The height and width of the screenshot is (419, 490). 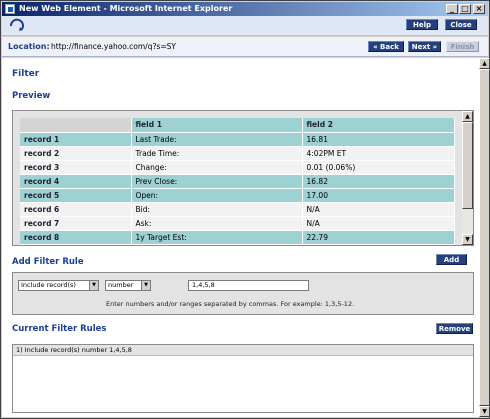 What do you see at coordinates (245, 26) in the screenshot?
I see `app-toolbar: Help Close` at bounding box center [245, 26].